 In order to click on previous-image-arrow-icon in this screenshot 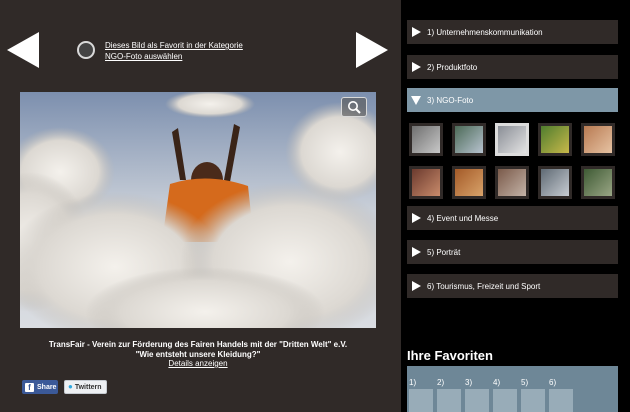, I will do `click(23, 50)`.